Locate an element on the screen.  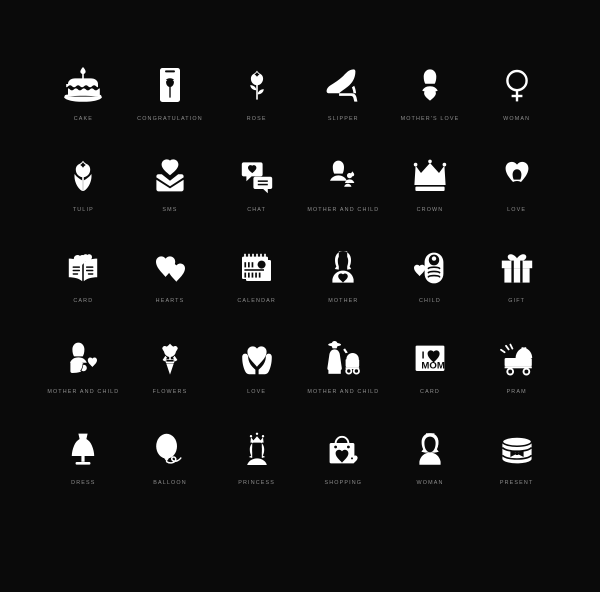
icon-cell-balloon: BALLOON is located at coordinates (170, 467).